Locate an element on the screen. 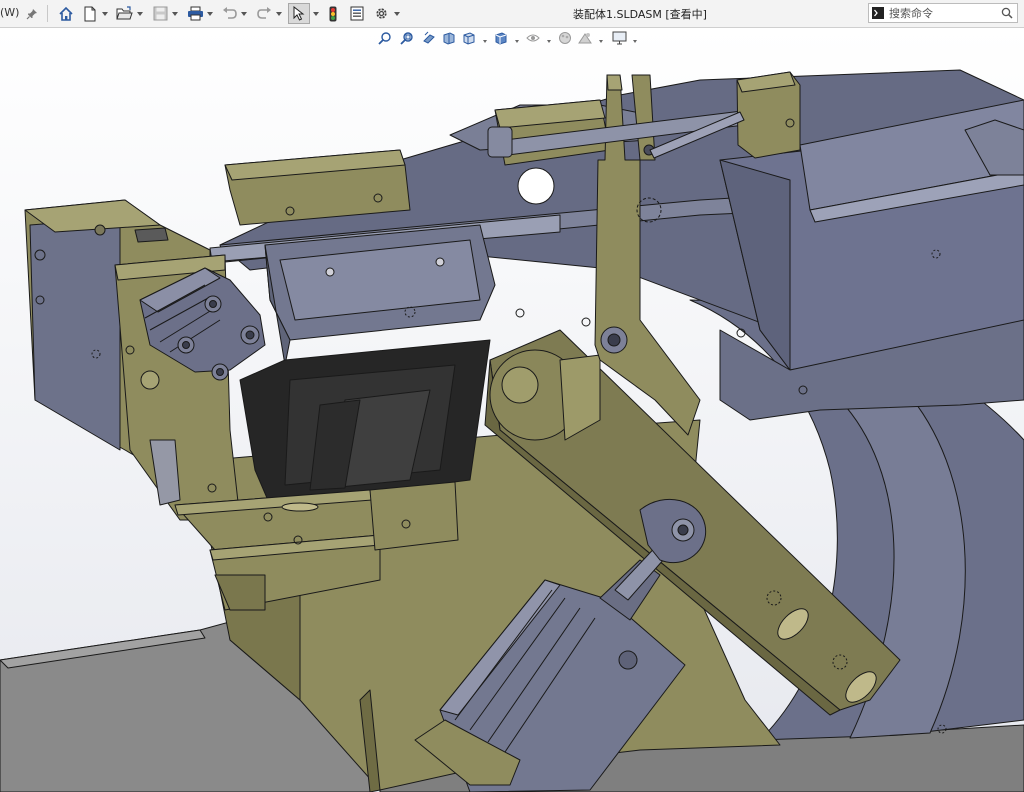 The image size is (1024, 792). top-toolbar: (W) 装配体1.SLDASM [查看中] is located at coordinates (512, 14).